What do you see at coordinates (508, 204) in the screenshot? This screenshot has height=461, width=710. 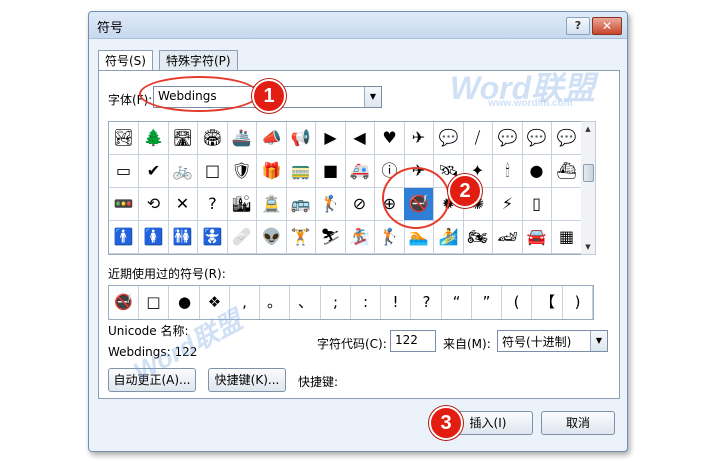 I see `symbol-cell: ⚡` at bounding box center [508, 204].